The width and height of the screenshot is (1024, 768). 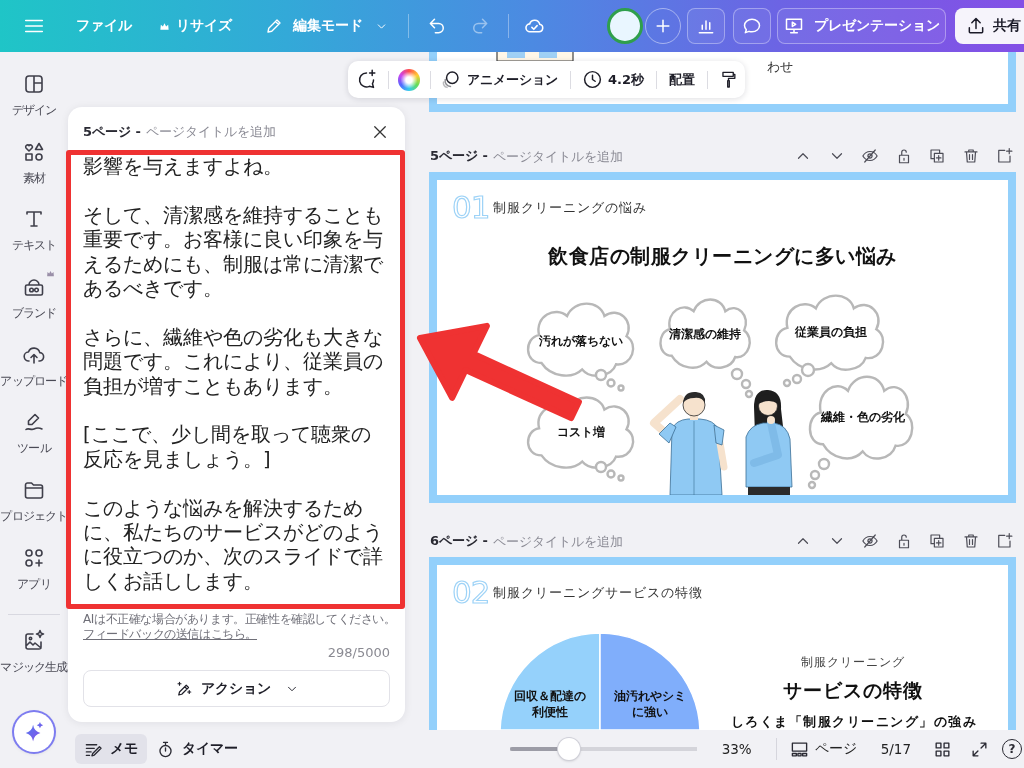 I want to click on bubble-label: 繊維・色の劣化, so click(x=863, y=417).